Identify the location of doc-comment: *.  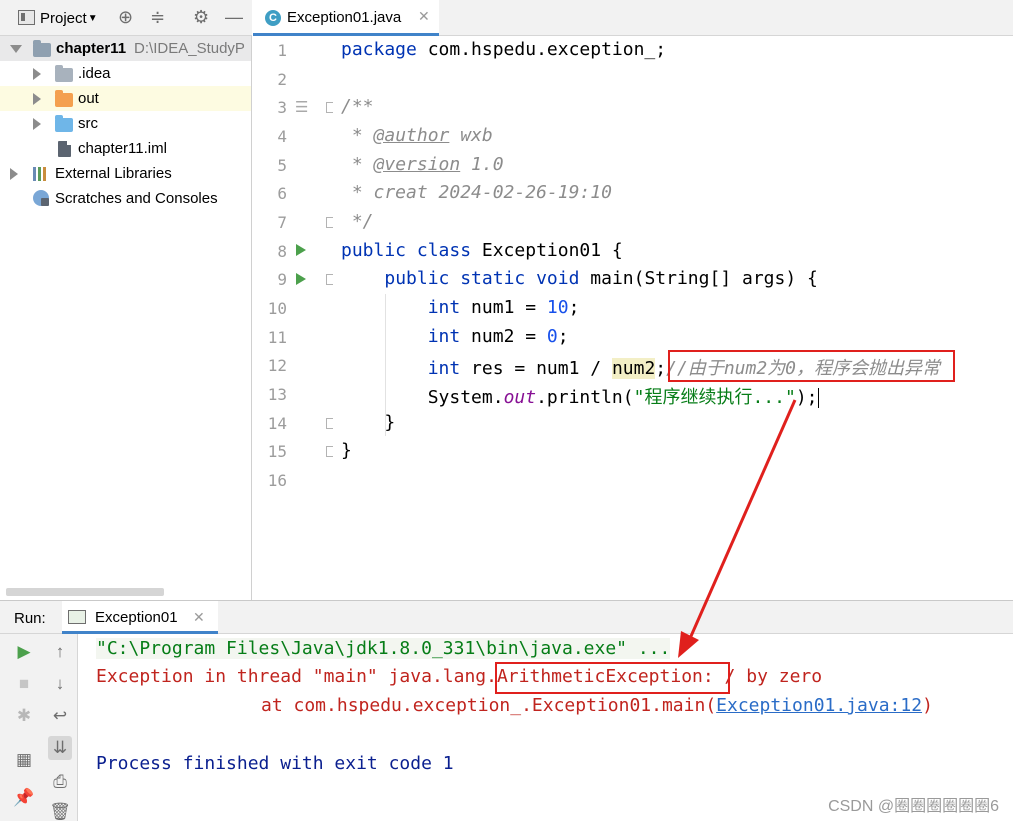
(357, 164).